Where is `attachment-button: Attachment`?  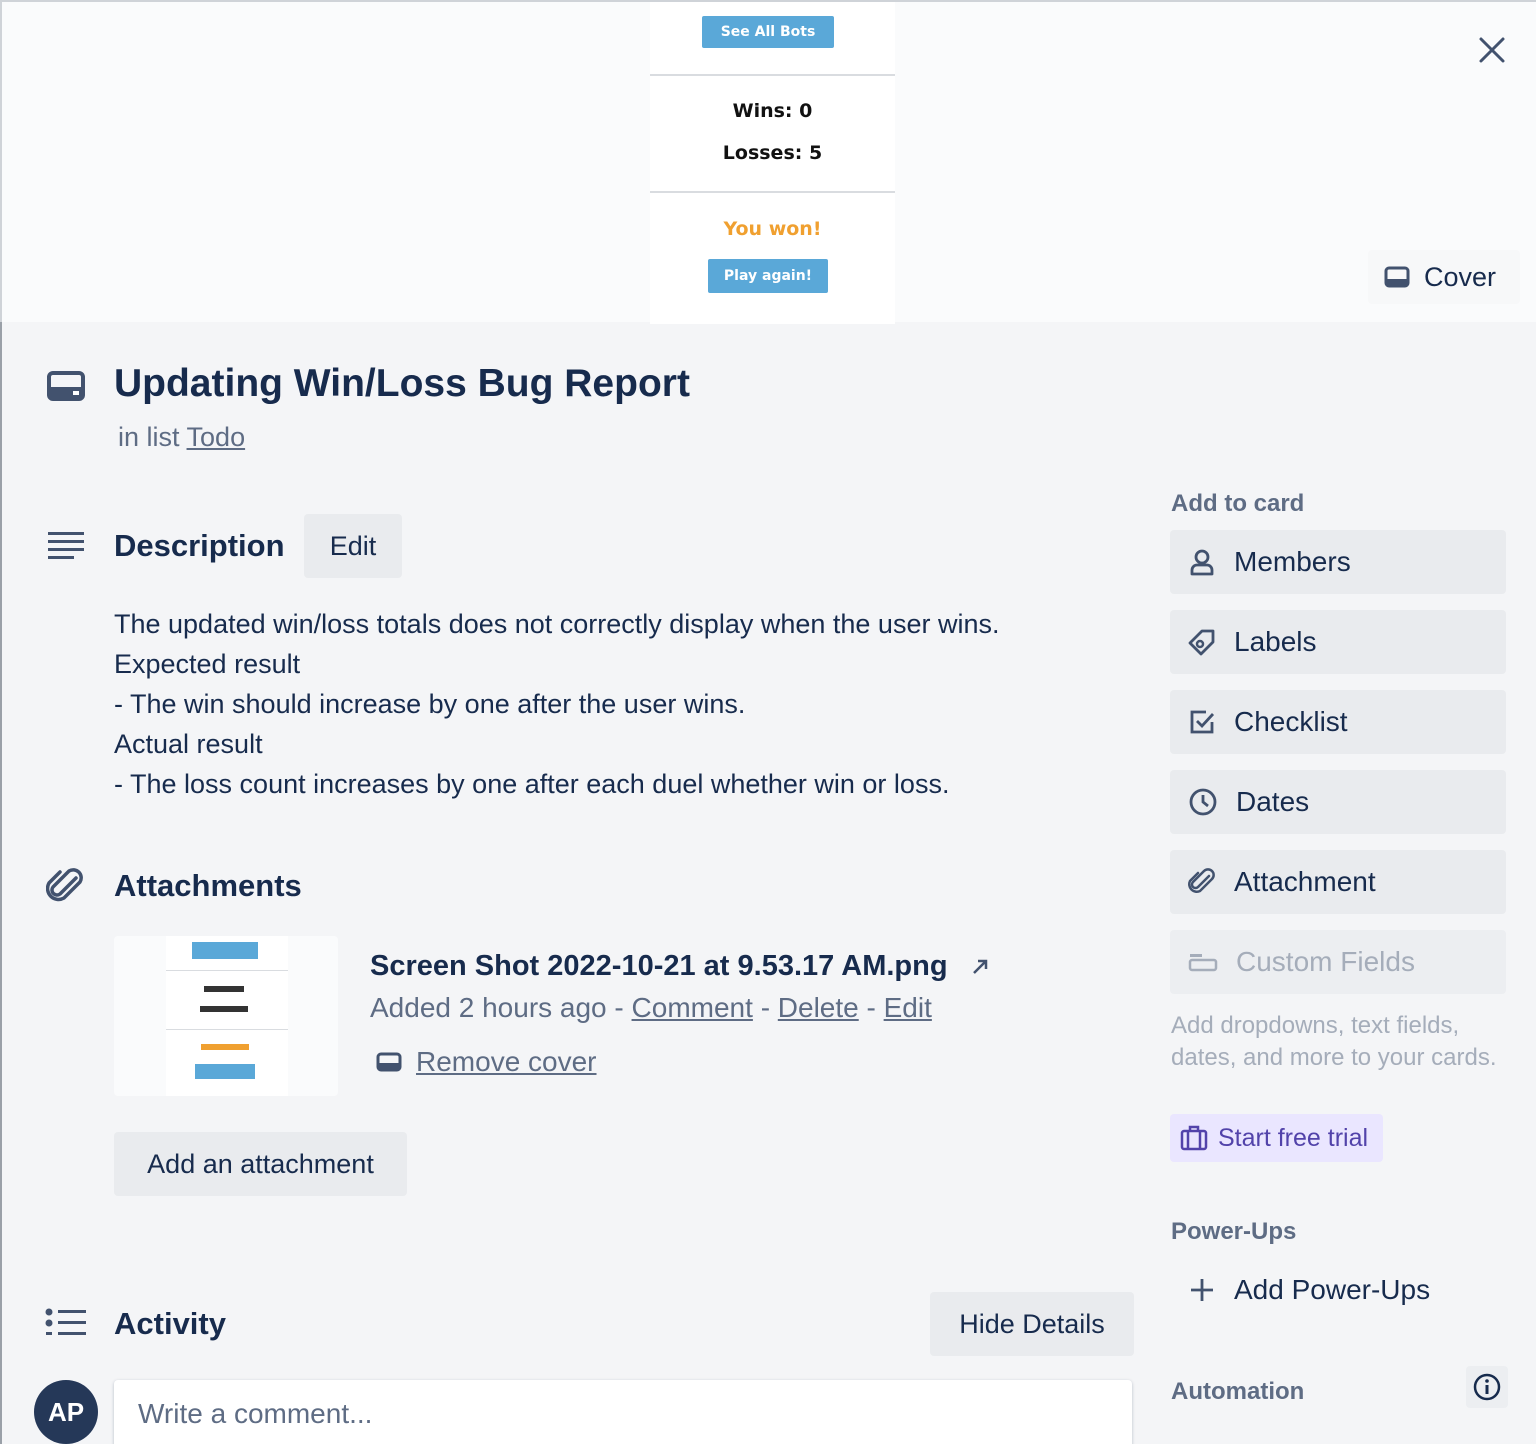
attachment-button: Attachment is located at coordinates (1338, 882).